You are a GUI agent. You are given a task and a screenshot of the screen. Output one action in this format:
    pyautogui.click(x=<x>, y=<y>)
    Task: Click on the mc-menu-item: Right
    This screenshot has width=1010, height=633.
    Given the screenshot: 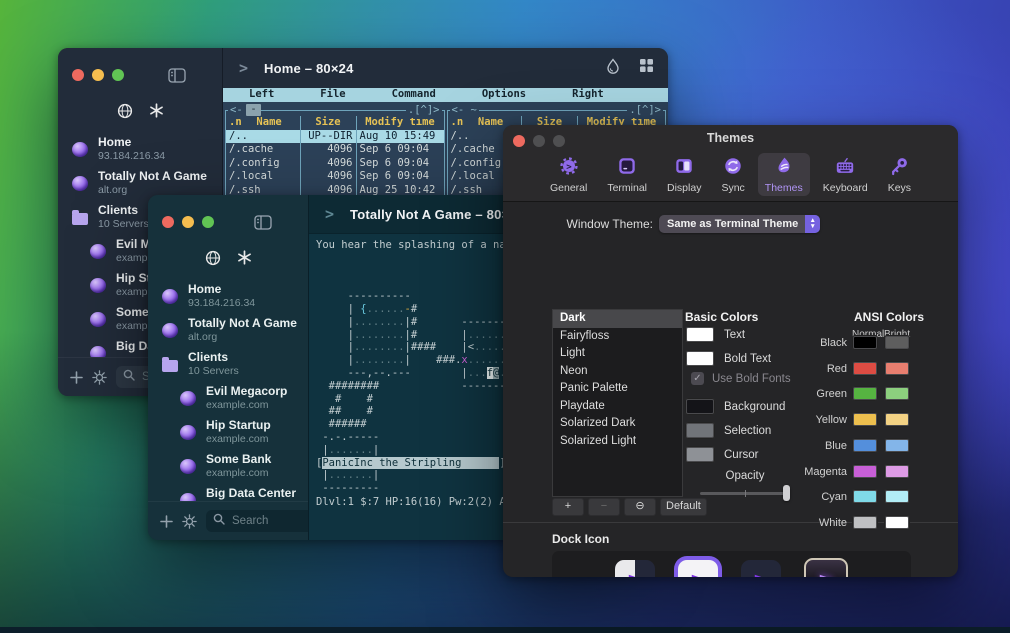 What is the action you would take?
    pyautogui.click(x=588, y=95)
    